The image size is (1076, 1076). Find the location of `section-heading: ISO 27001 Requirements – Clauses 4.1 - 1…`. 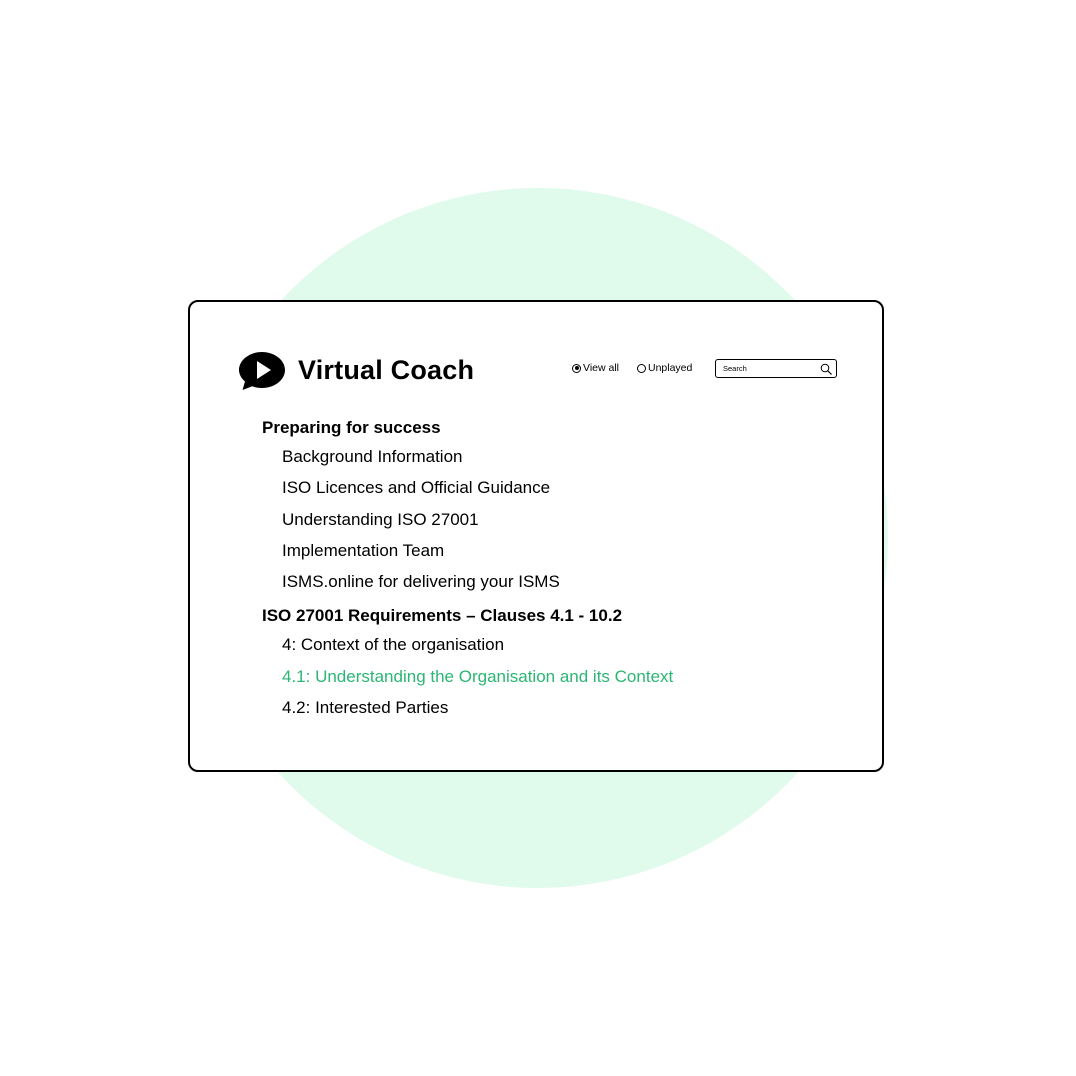

section-heading: ISO 27001 Requirements – Clauses 4.1 - 1… is located at coordinates (442, 616).